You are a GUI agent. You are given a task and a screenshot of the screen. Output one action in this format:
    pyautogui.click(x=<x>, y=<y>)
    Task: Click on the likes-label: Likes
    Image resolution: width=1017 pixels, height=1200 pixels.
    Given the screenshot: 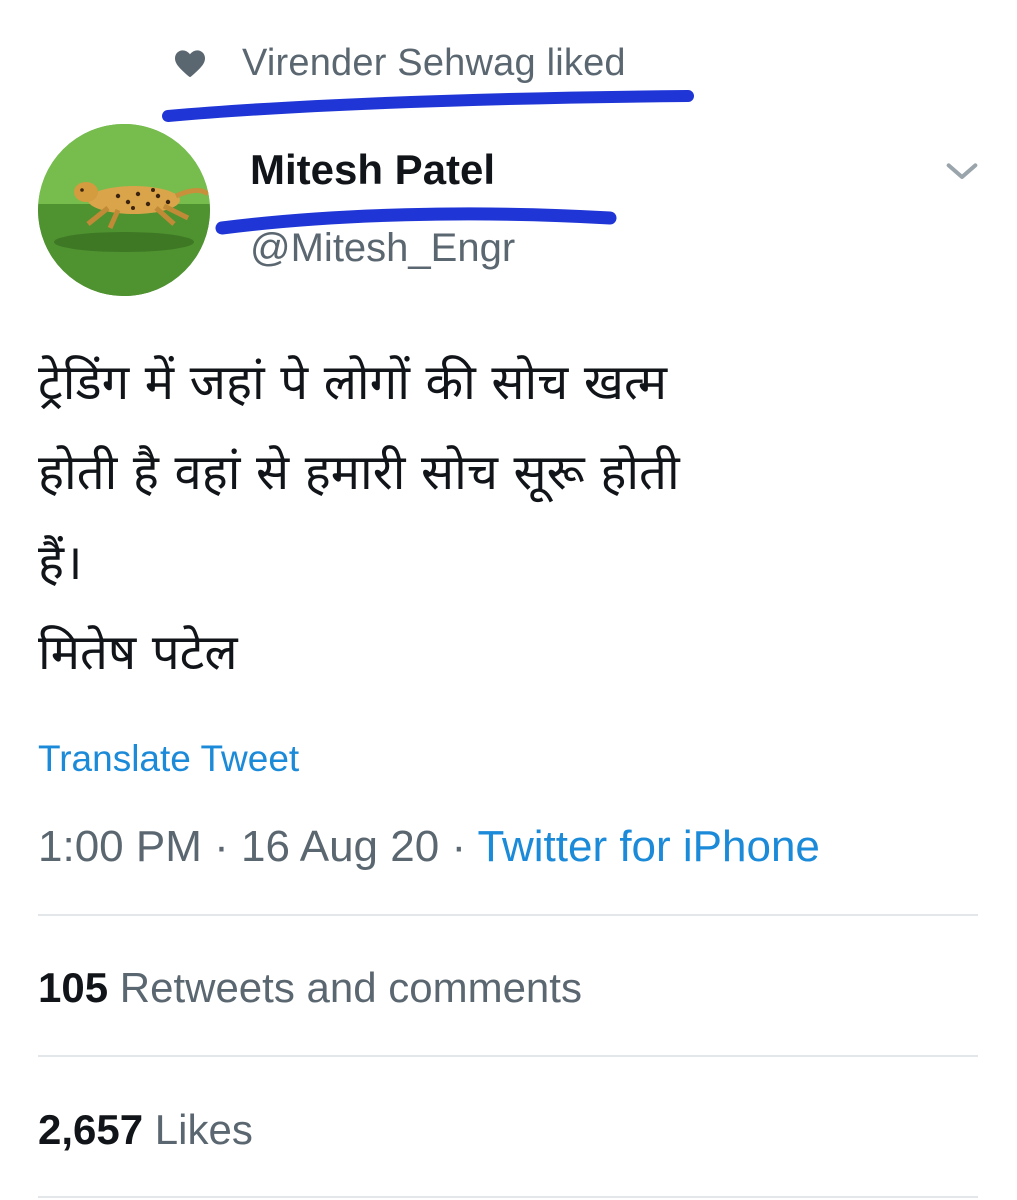 What is the action you would take?
    pyautogui.click(x=203, y=1129)
    